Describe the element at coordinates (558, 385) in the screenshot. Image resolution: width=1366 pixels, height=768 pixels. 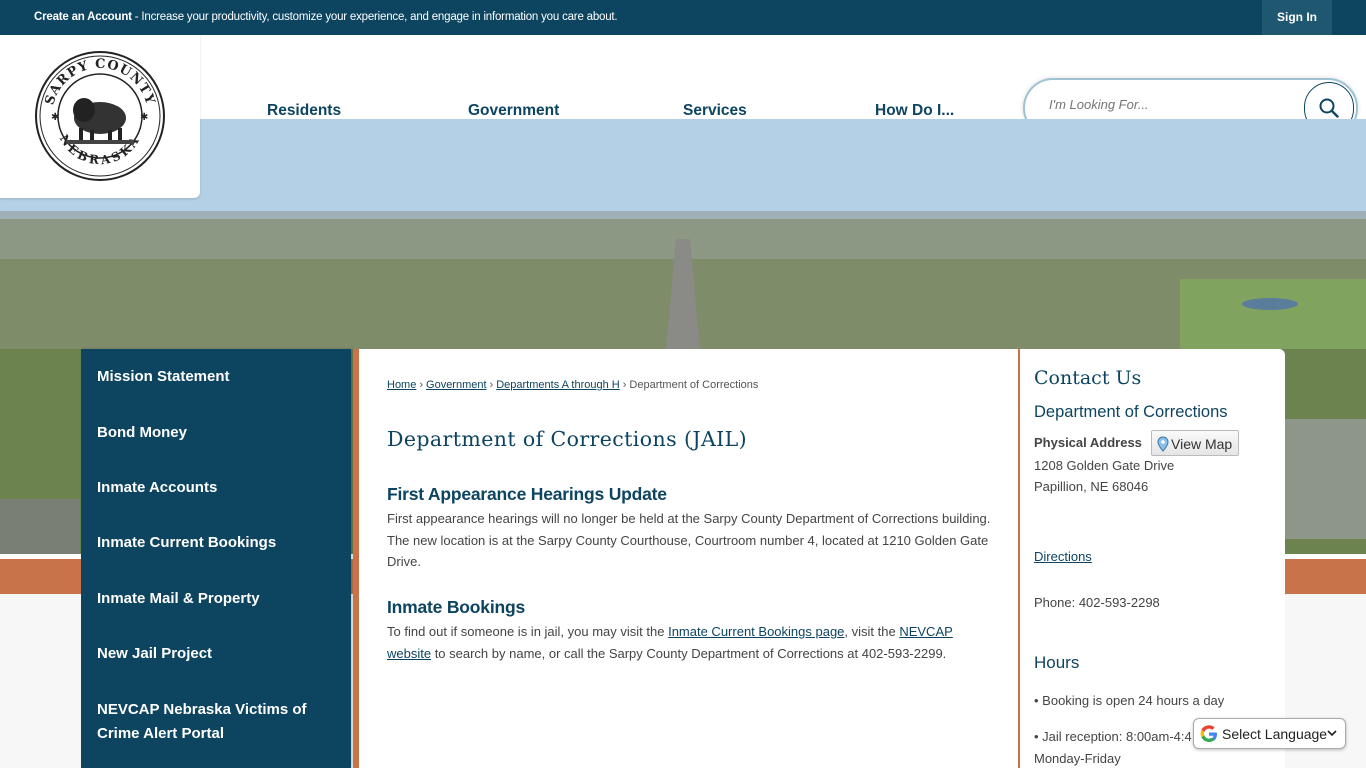
I see `breadcrumb-departments: Departments A through H` at that location.